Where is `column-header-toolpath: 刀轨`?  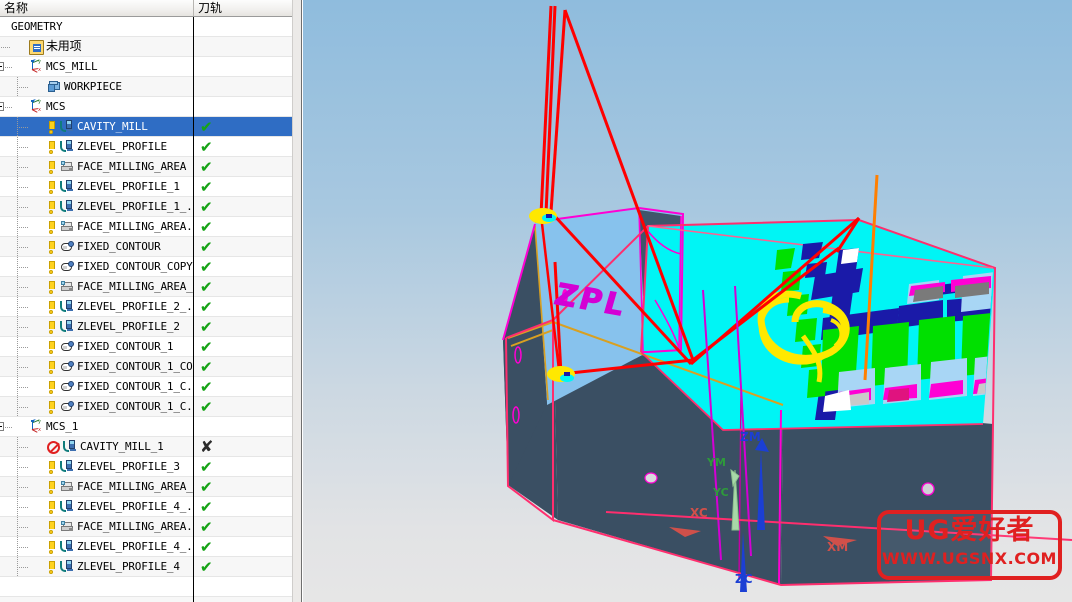 column-header-toolpath: 刀轨 is located at coordinates (242, 8).